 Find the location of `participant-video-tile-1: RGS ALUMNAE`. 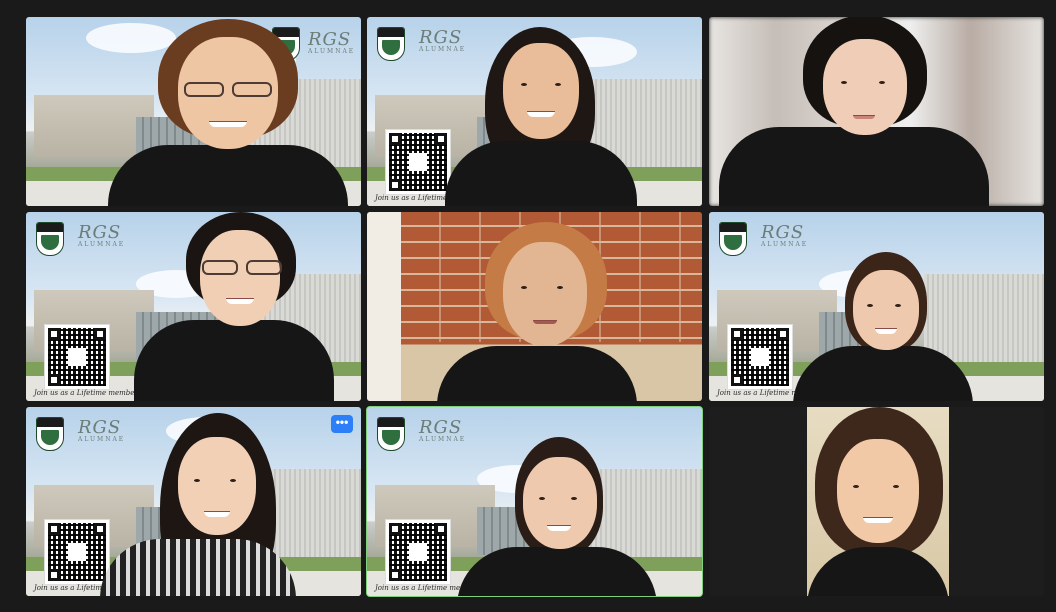

participant-video-tile-1: RGS ALUMNAE is located at coordinates (193, 111).